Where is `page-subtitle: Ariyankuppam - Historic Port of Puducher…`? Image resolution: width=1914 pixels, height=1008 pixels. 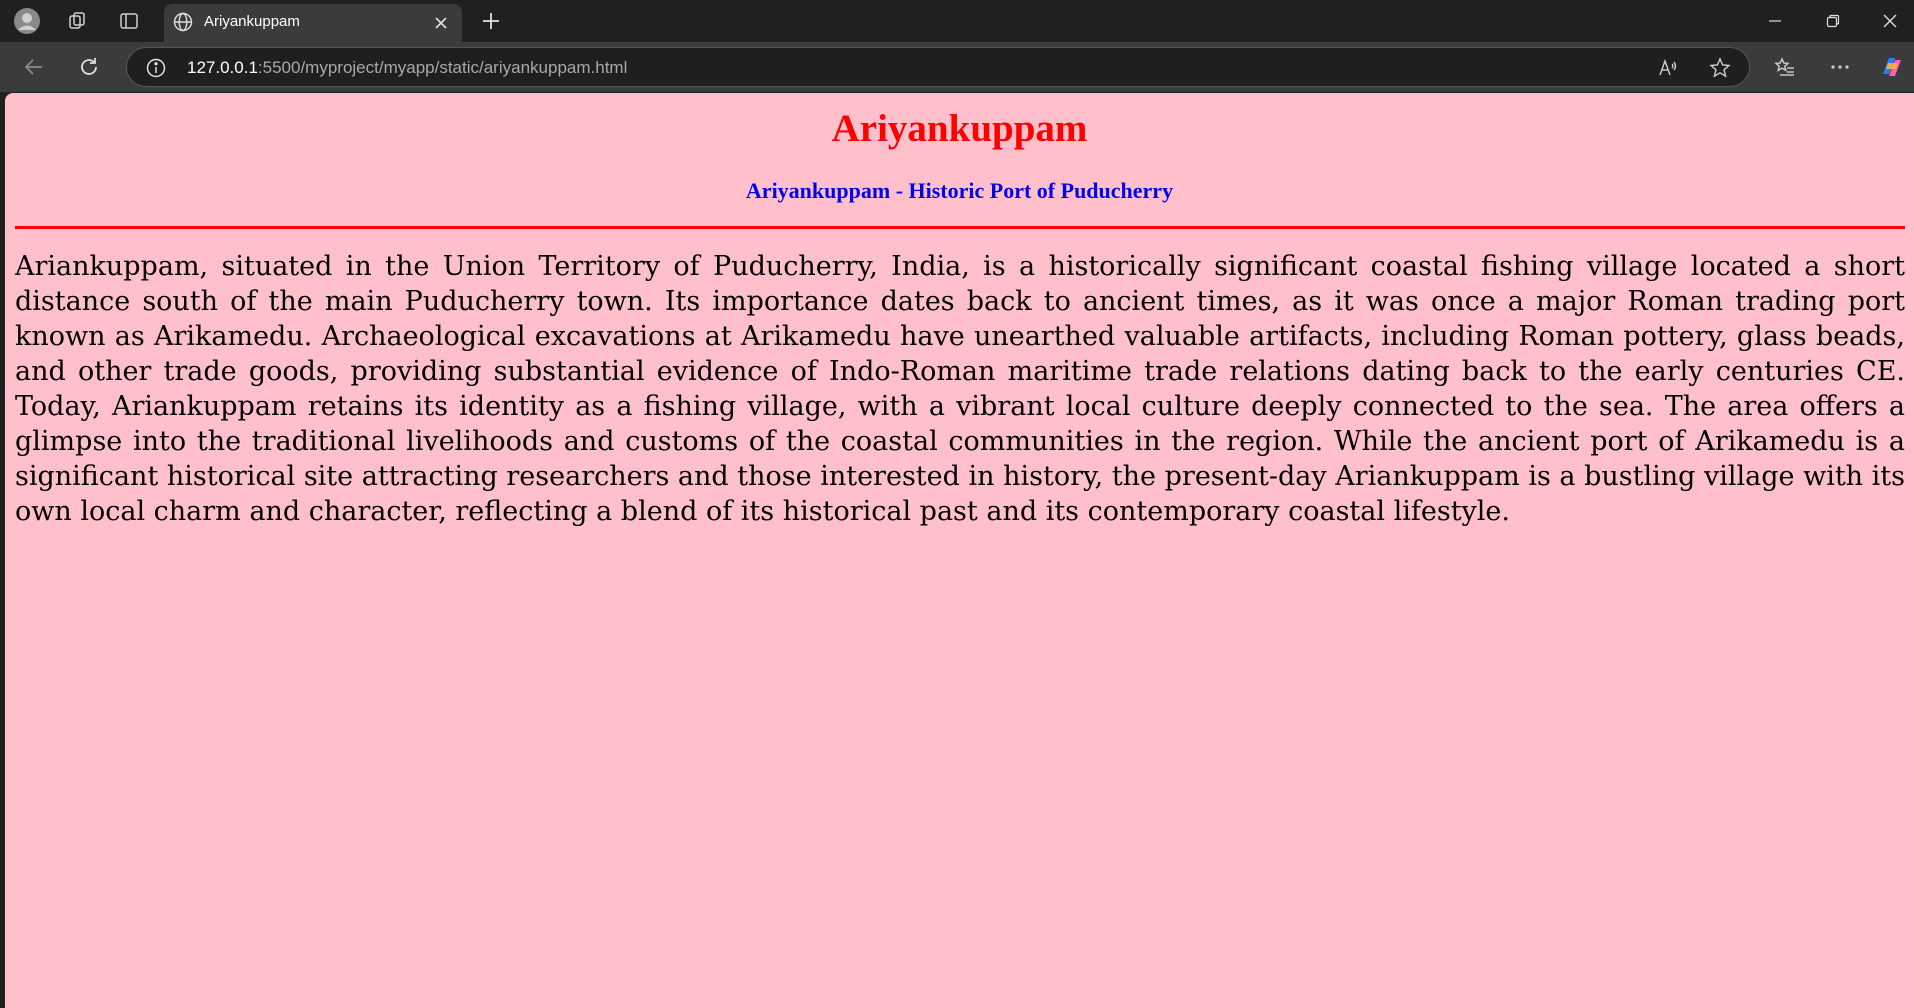 page-subtitle: Ariyankuppam - Historic Port of Puducher… is located at coordinates (959, 190).